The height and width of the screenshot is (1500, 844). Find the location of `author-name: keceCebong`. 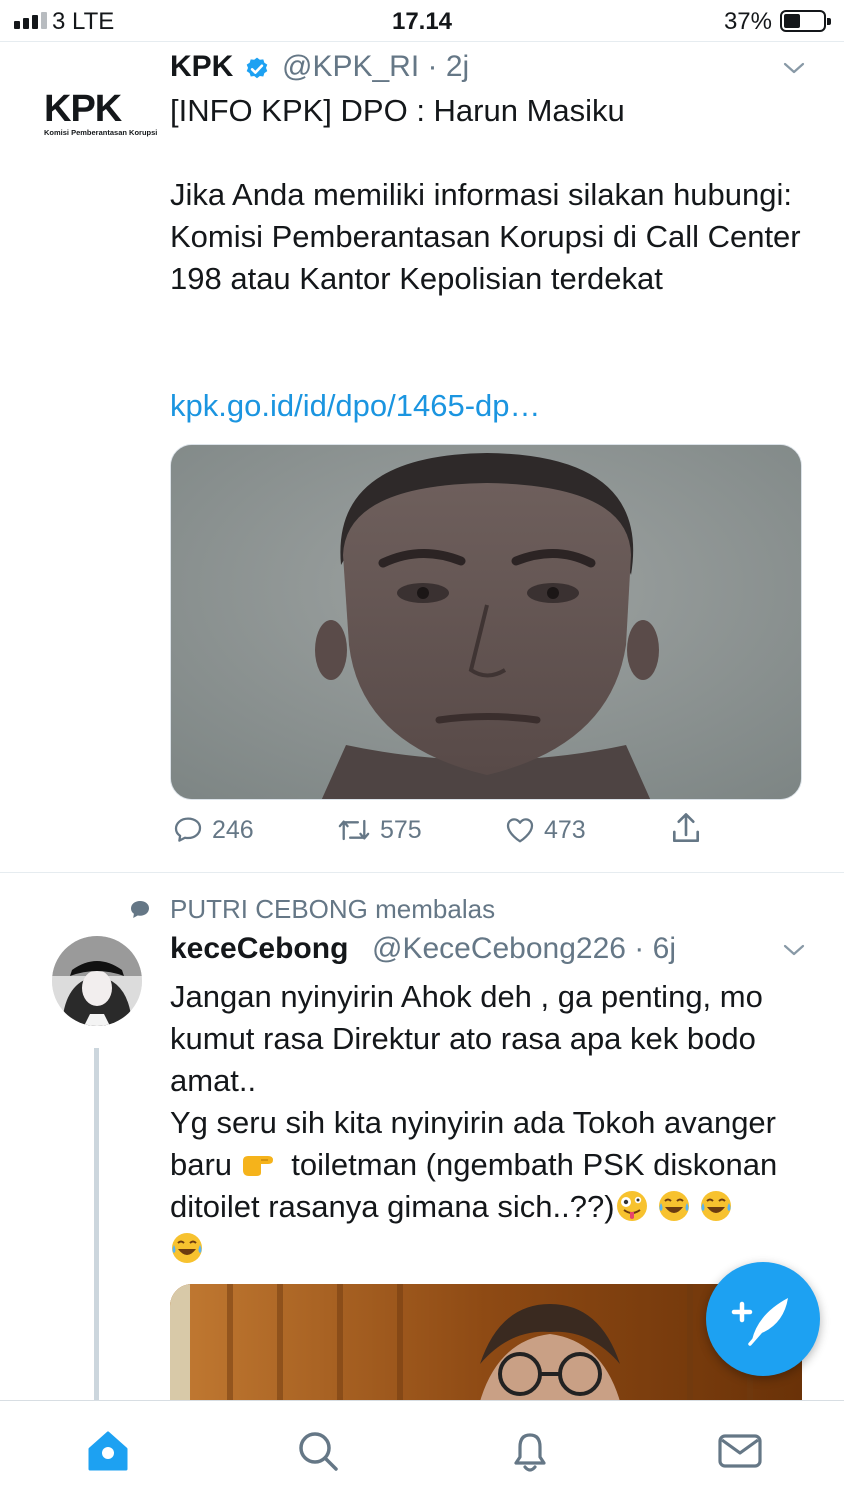

author-name: keceCebong is located at coordinates (259, 949).